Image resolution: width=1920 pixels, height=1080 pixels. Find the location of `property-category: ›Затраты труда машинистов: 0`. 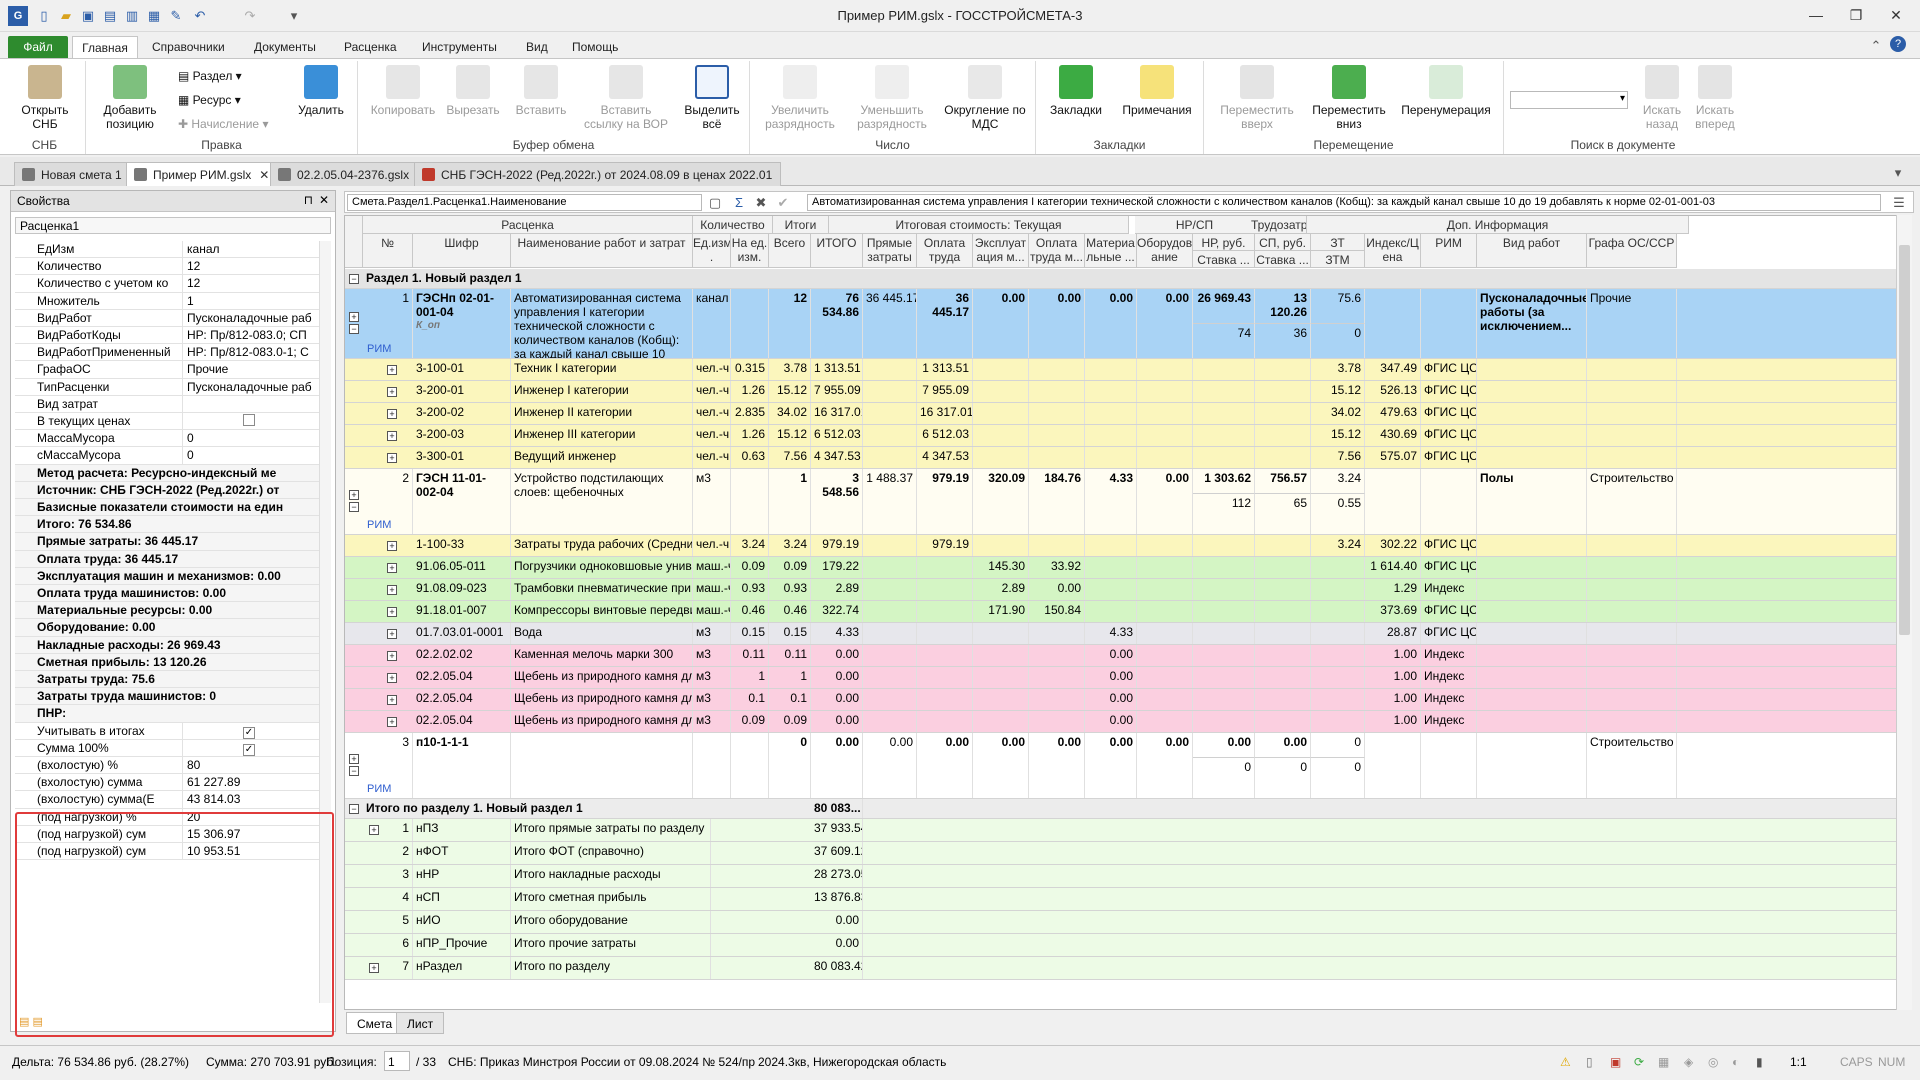

property-category: ›Затраты труда машинистов: 0 is located at coordinates (171, 697).